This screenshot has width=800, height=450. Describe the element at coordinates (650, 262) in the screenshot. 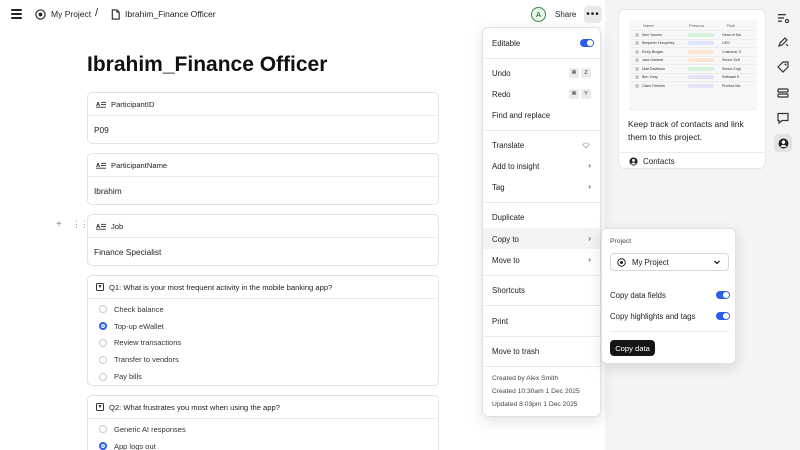

I see `project-select-value: My Project` at that location.